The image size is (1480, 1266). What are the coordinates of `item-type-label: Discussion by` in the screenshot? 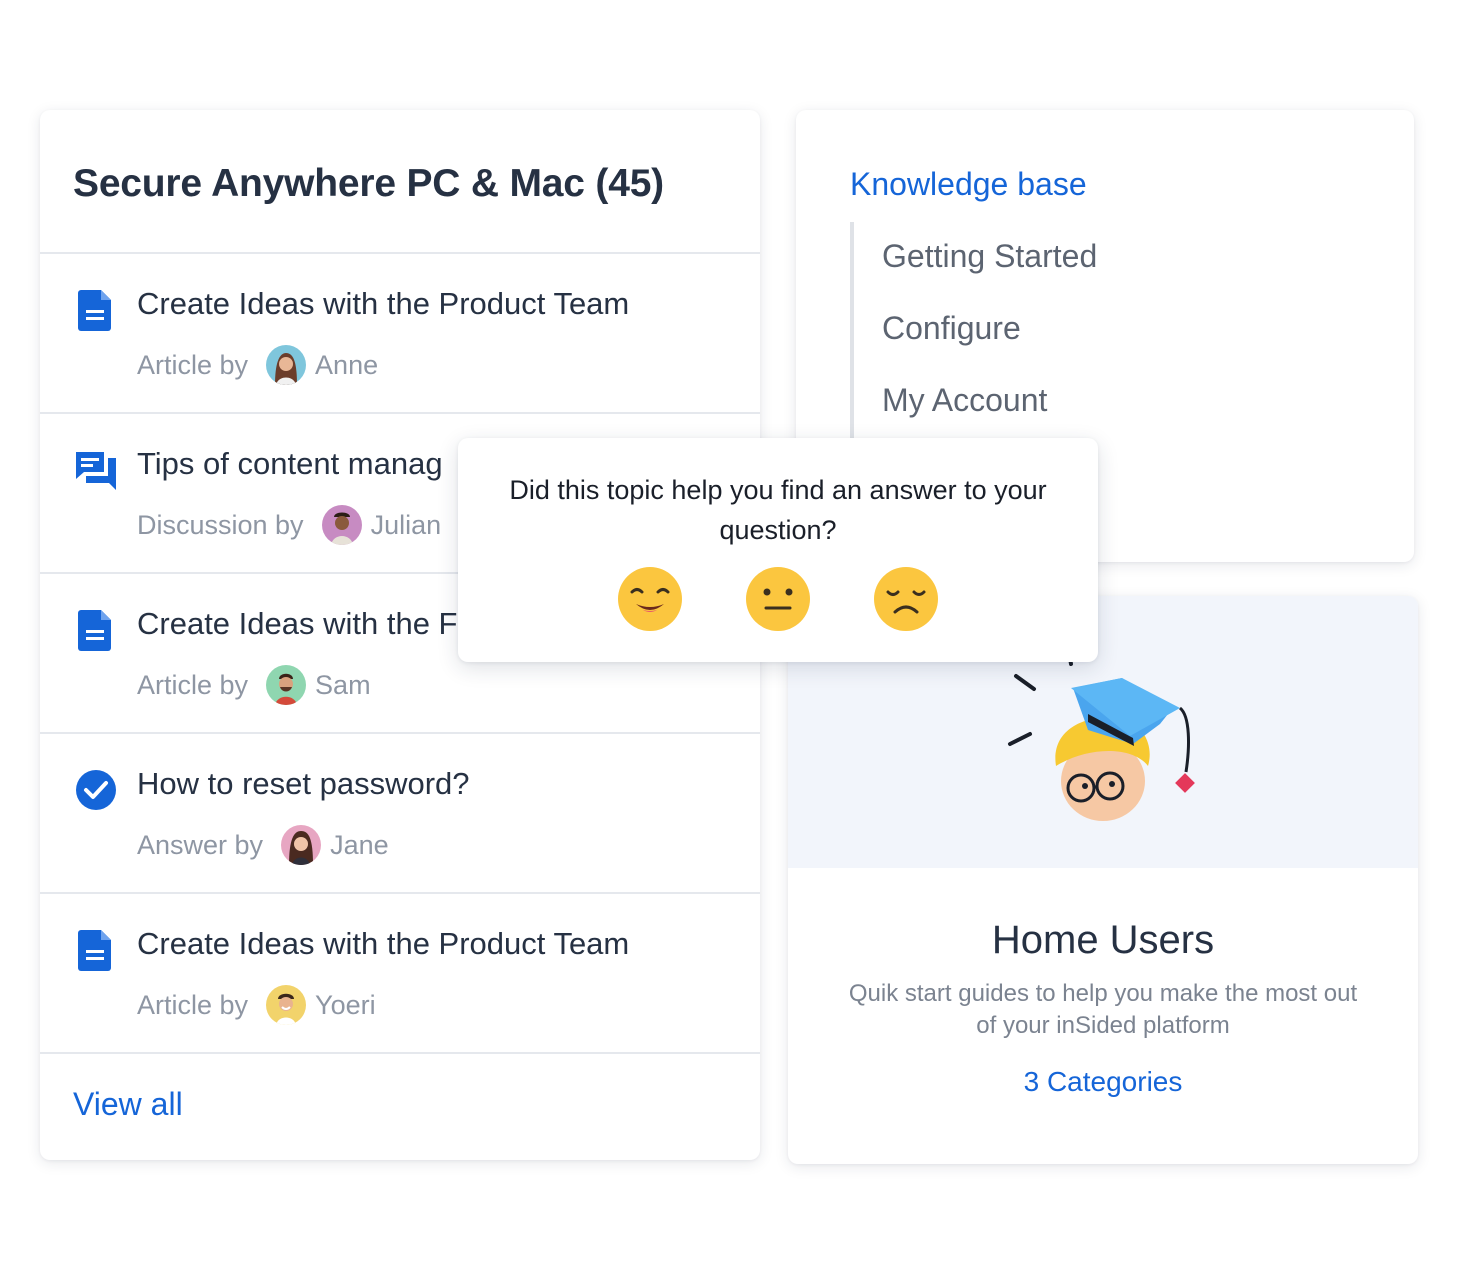 It's located at (220, 524).